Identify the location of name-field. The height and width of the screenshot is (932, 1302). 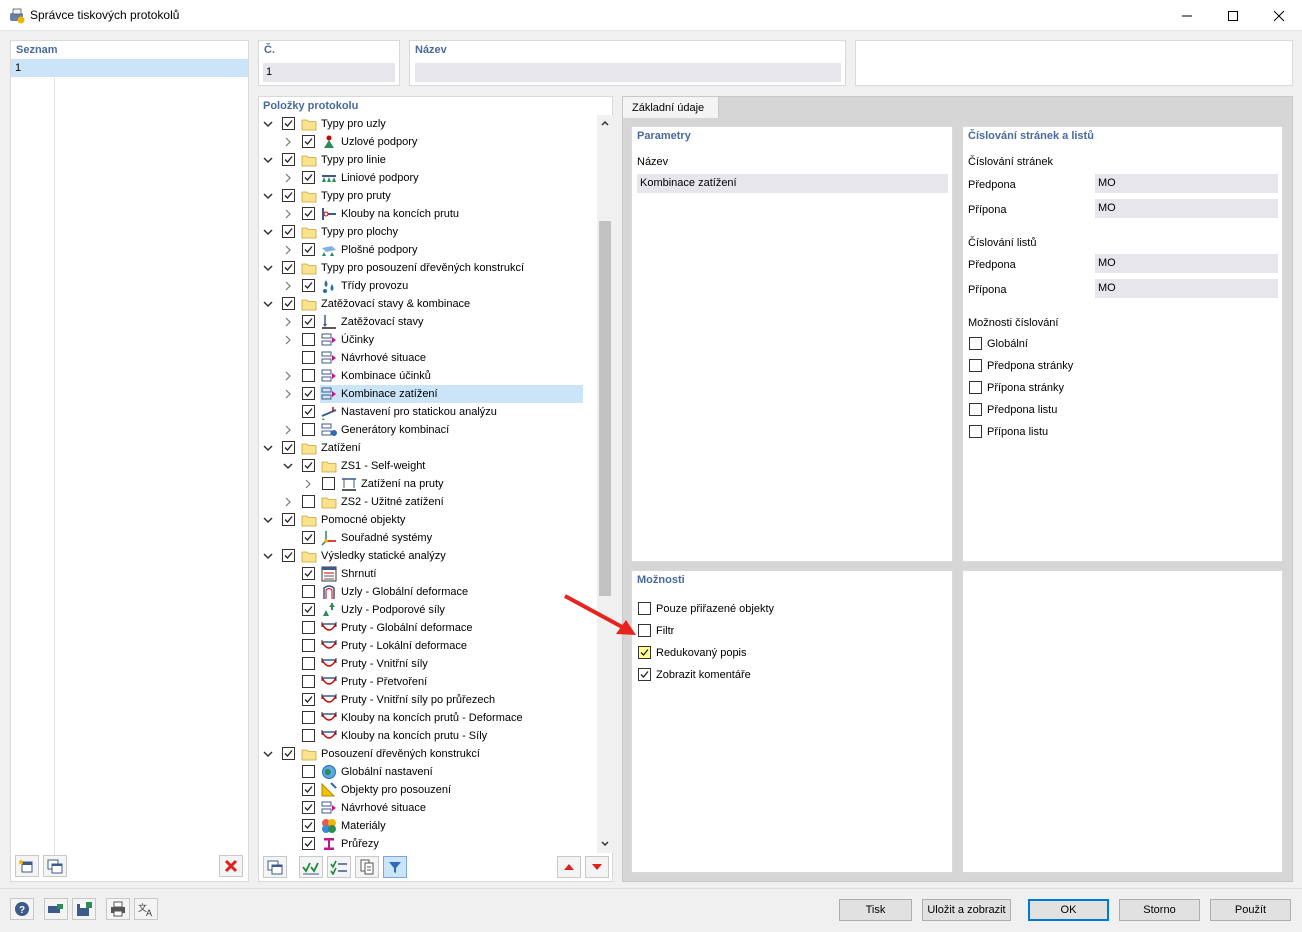
(628, 72).